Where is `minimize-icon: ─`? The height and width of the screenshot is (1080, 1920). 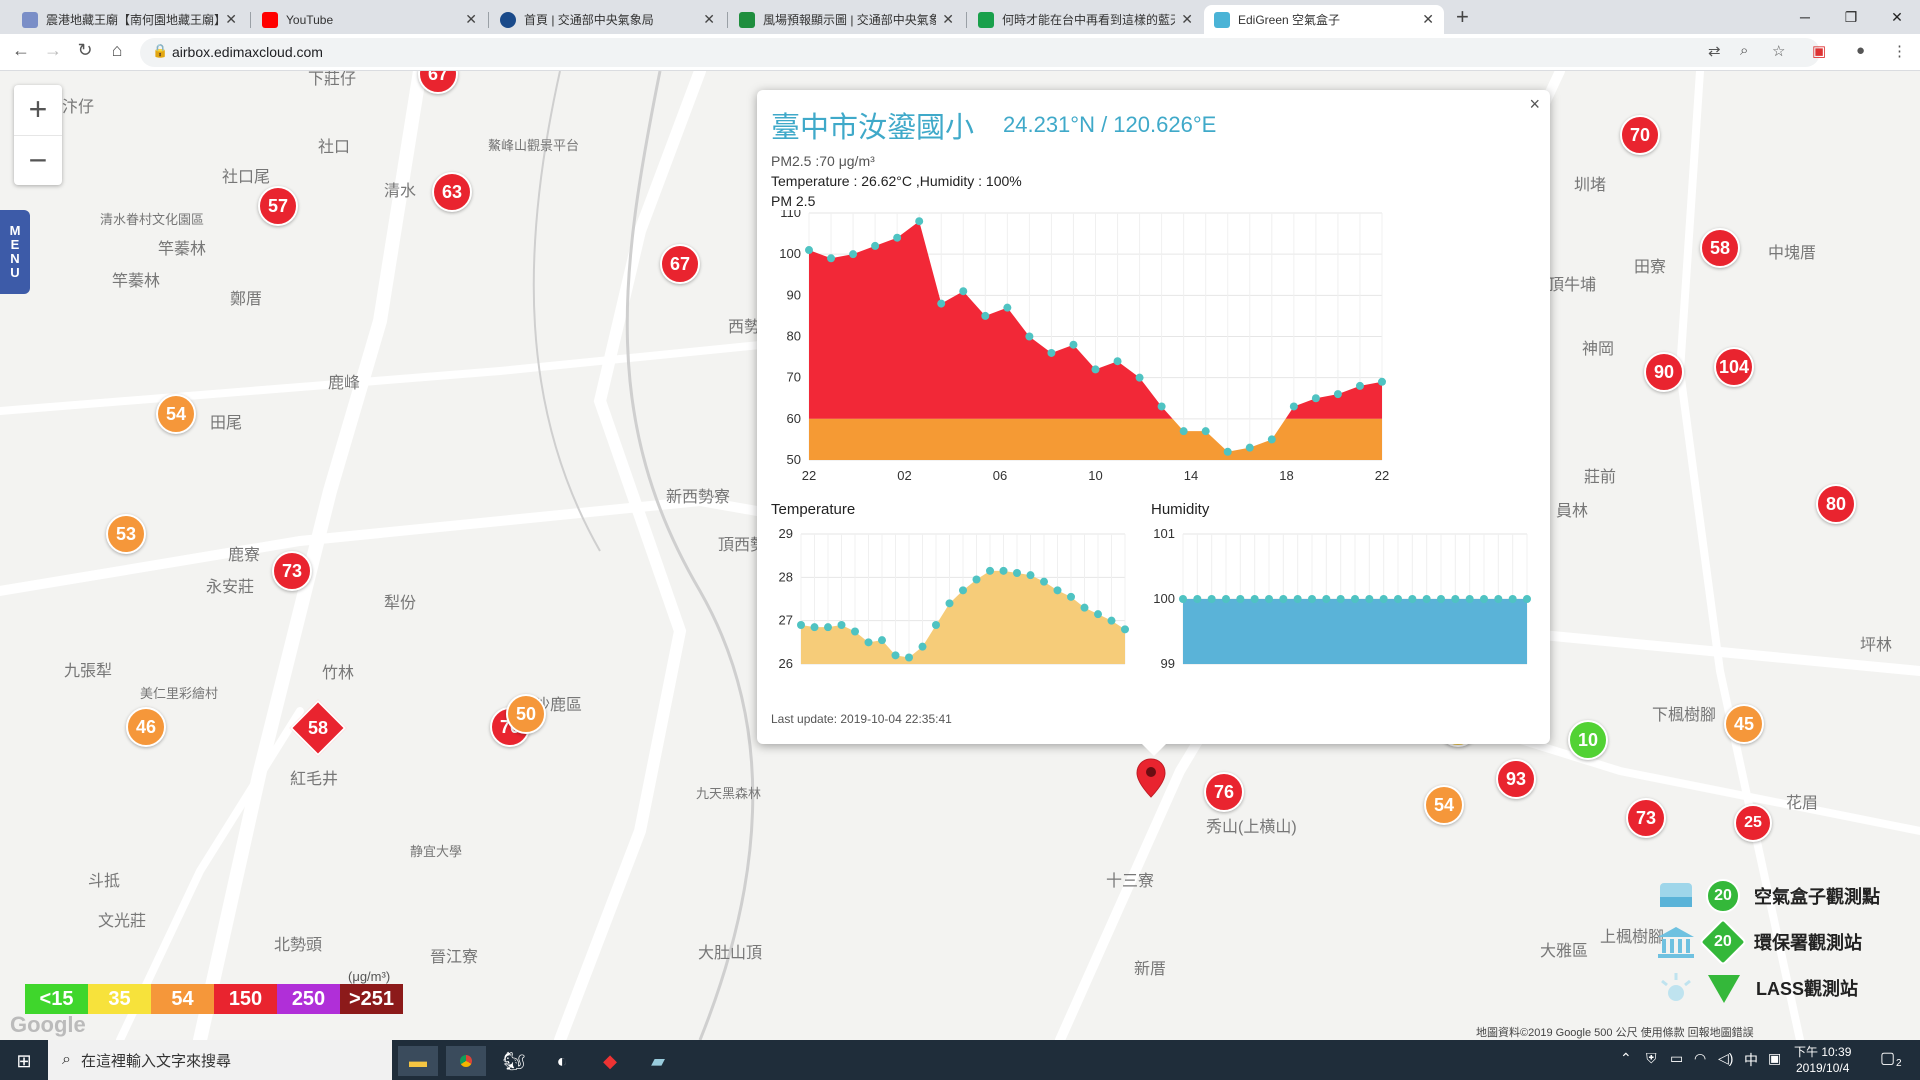
minimize-icon: ─ is located at coordinates (1805, 17).